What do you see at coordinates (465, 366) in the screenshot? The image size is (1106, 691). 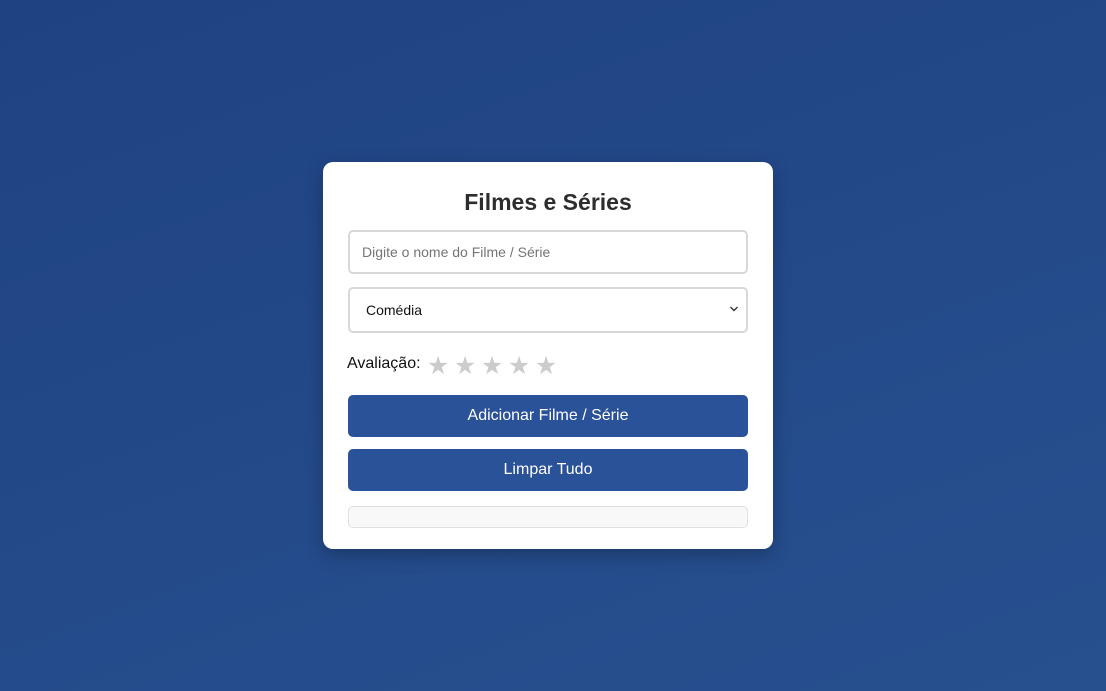 I see `star-icon-2: ★` at bounding box center [465, 366].